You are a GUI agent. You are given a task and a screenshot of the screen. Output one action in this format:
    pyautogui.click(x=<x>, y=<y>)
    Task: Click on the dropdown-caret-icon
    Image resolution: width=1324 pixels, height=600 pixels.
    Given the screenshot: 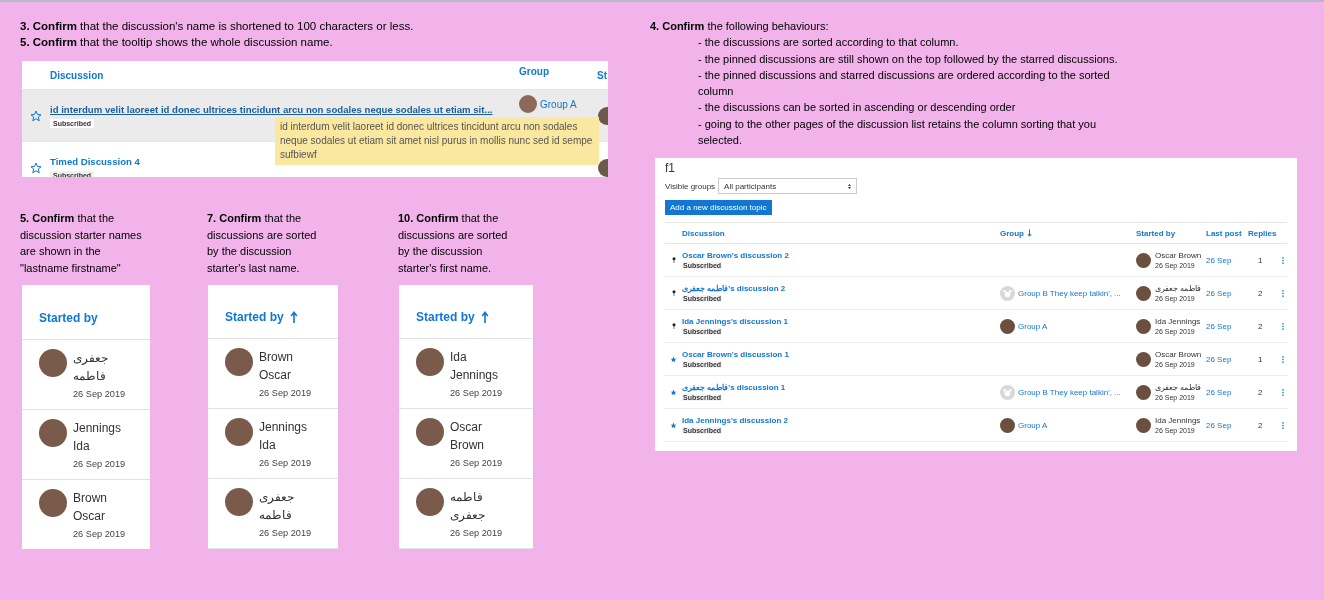 What is the action you would take?
    pyautogui.click(x=850, y=186)
    